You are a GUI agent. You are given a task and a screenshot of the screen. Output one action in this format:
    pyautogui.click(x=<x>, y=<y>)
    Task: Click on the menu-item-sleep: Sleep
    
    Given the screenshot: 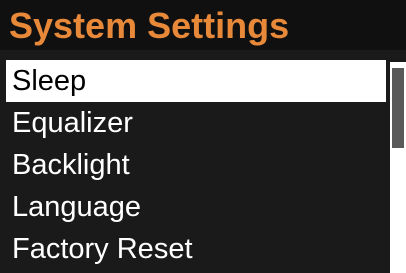 What is the action you would take?
    pyautogui.click(x=196, y=81)
    